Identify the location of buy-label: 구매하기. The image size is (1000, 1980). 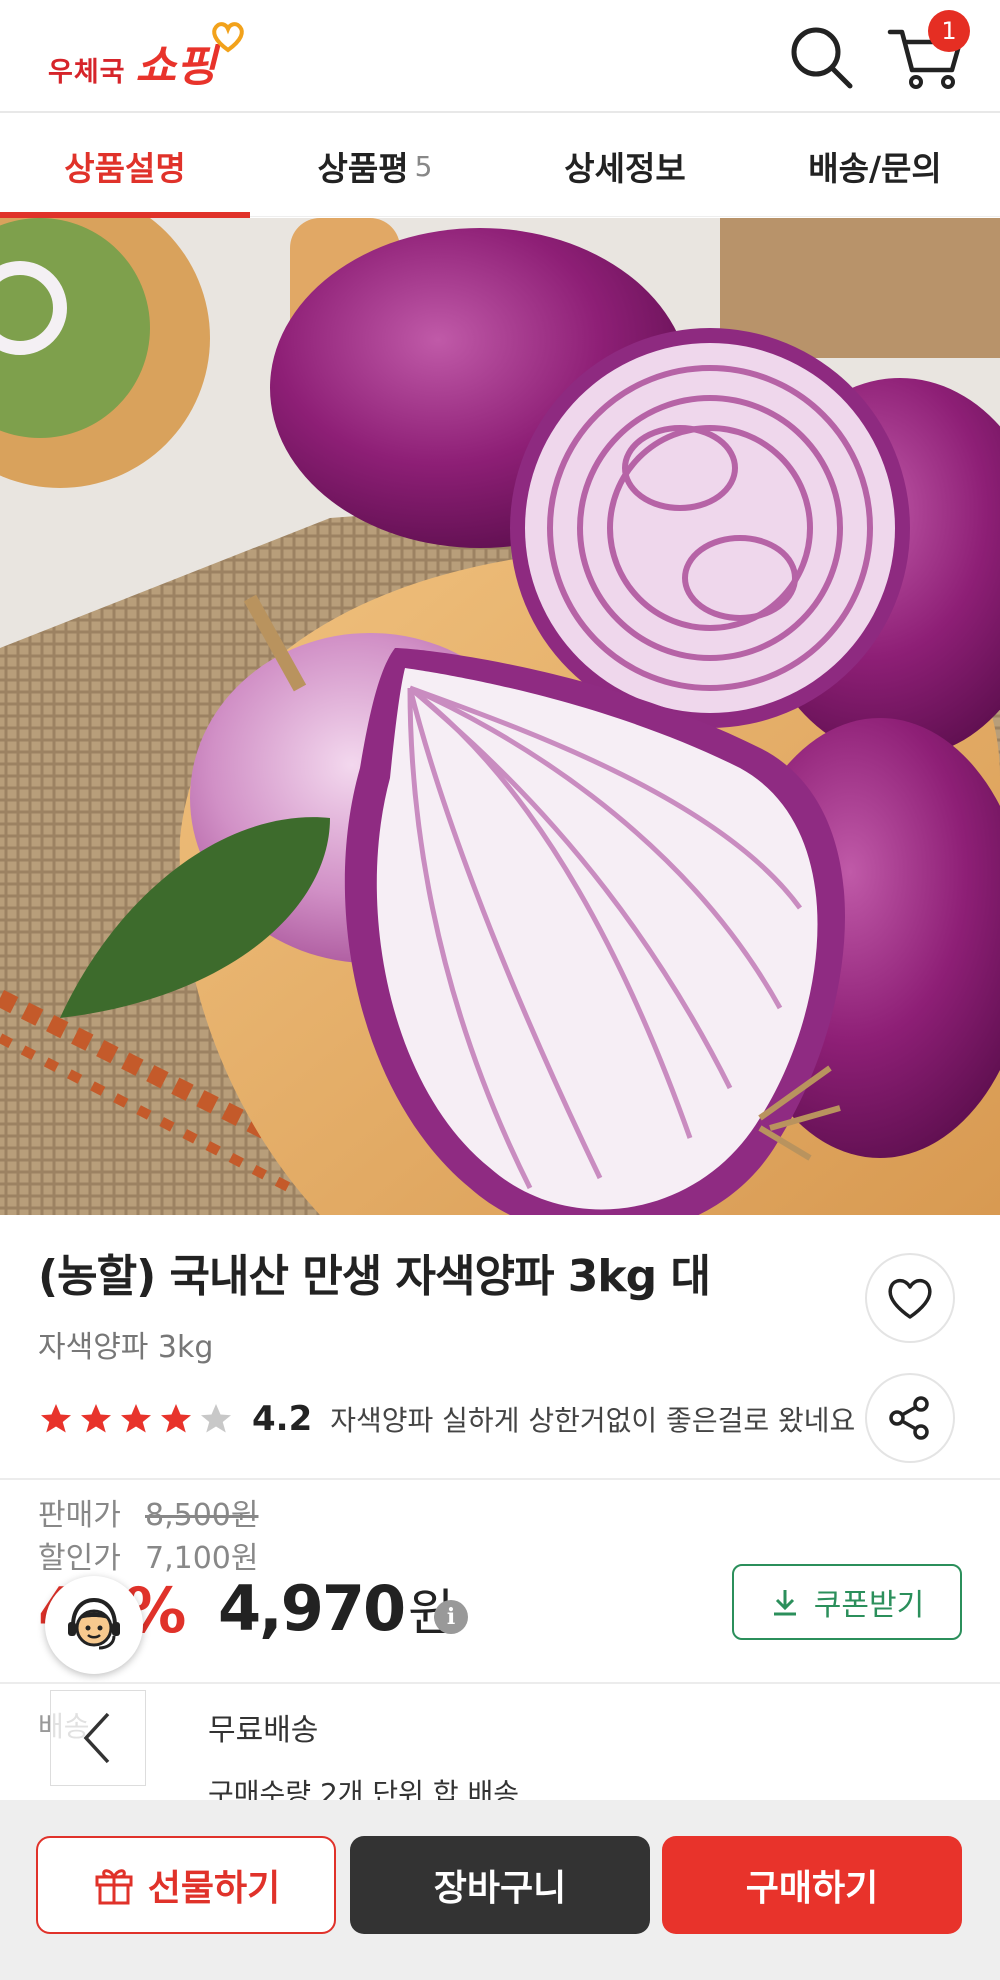
(812, 1888).